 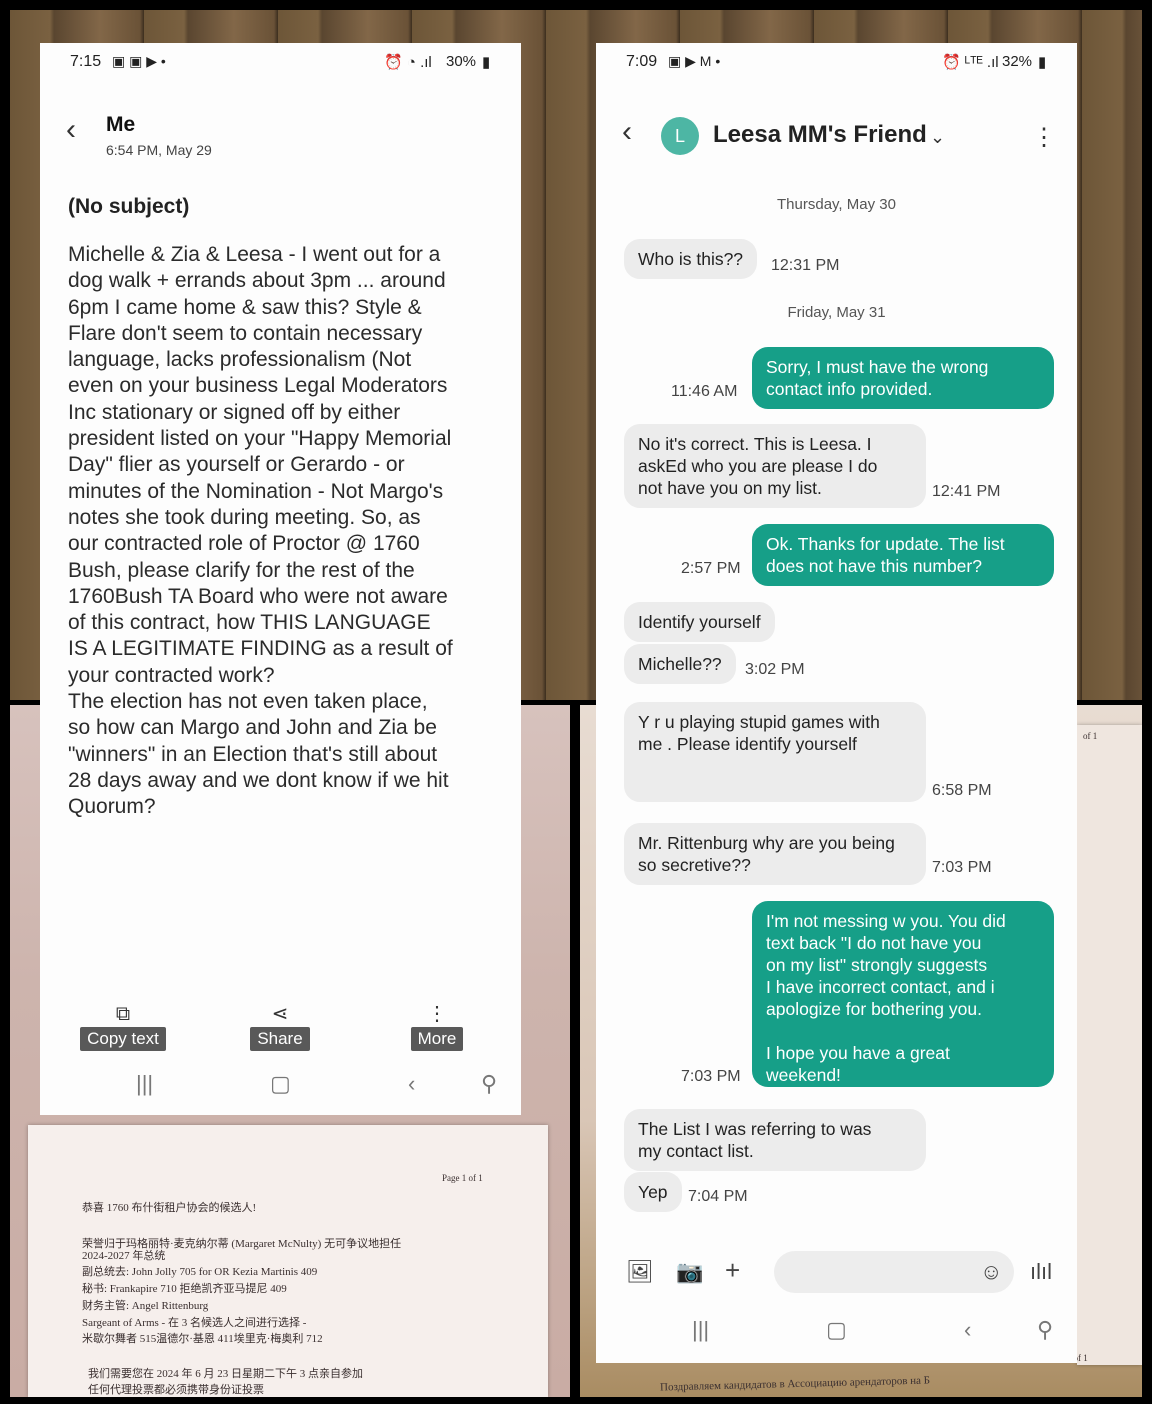 I want to click on notice-line: 我们需要您在 2024 年 6 月 23 日星期二下午 3 点亲自参加, so click(x=225, y=1374).